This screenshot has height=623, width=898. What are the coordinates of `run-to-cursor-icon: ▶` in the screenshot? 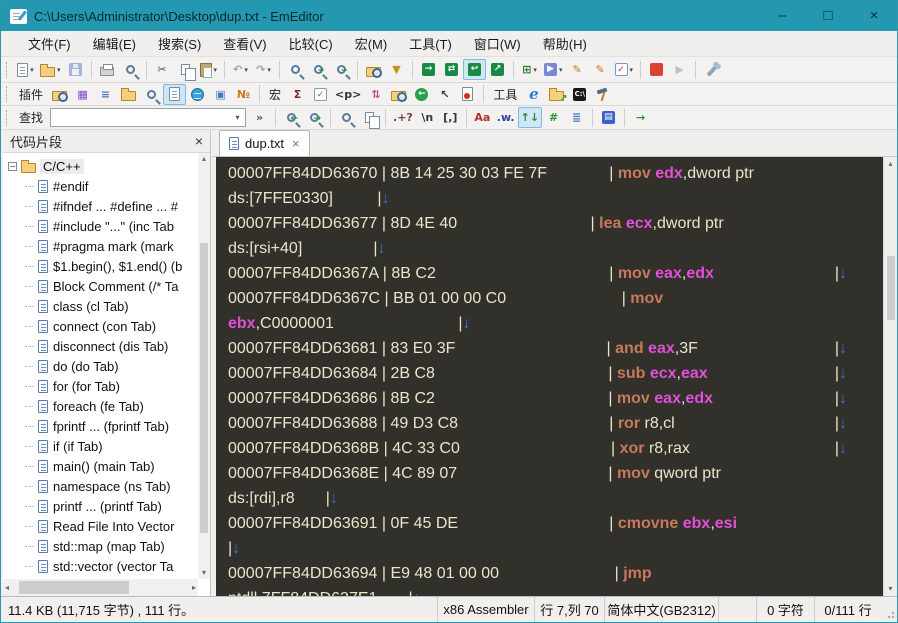 It's located at (679, 69).